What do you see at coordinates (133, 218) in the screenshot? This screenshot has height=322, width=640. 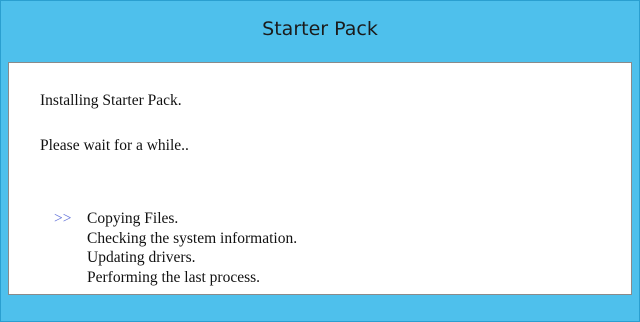 I see `step-label: Copying Files.` at bounding box center [133, 218].